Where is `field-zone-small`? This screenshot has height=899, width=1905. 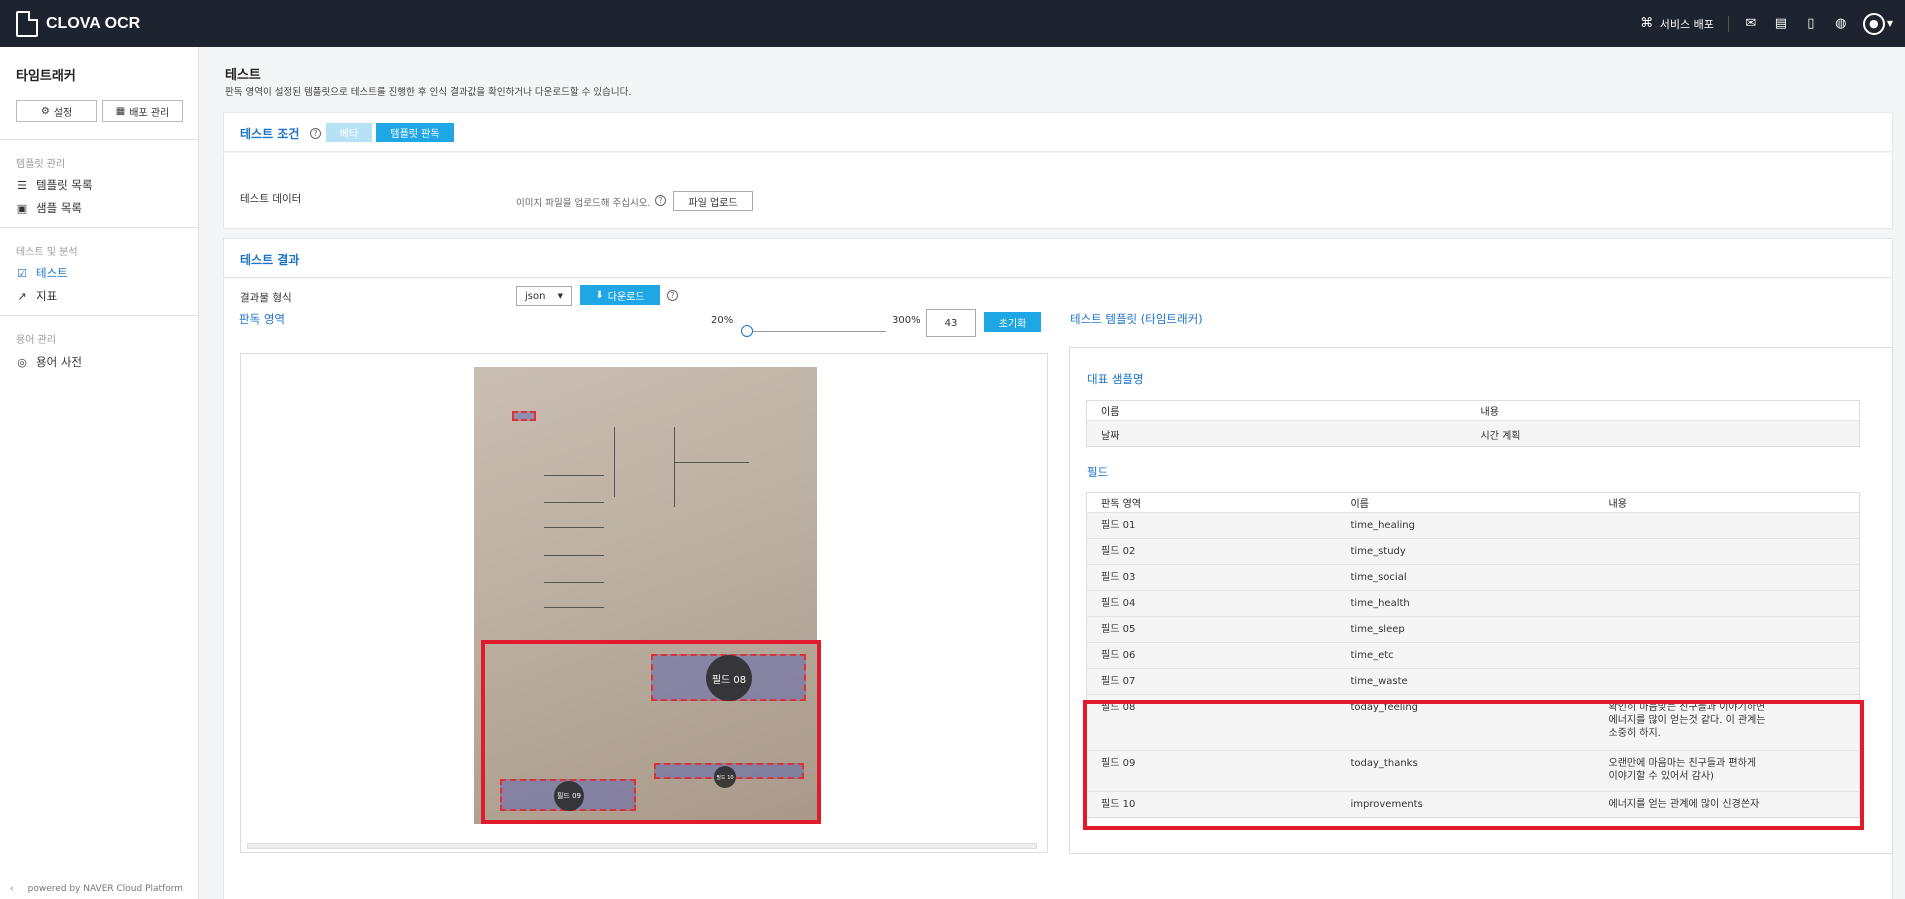
field-zone-small is located at coordinates (524, 416).